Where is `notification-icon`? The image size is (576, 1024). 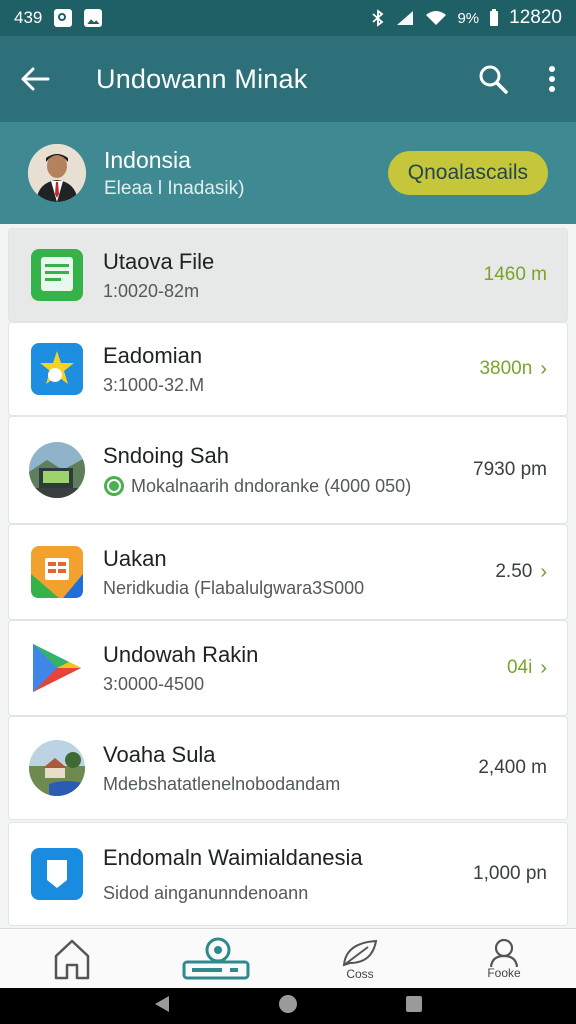 notification-icon is located at coordinates (63, 18).